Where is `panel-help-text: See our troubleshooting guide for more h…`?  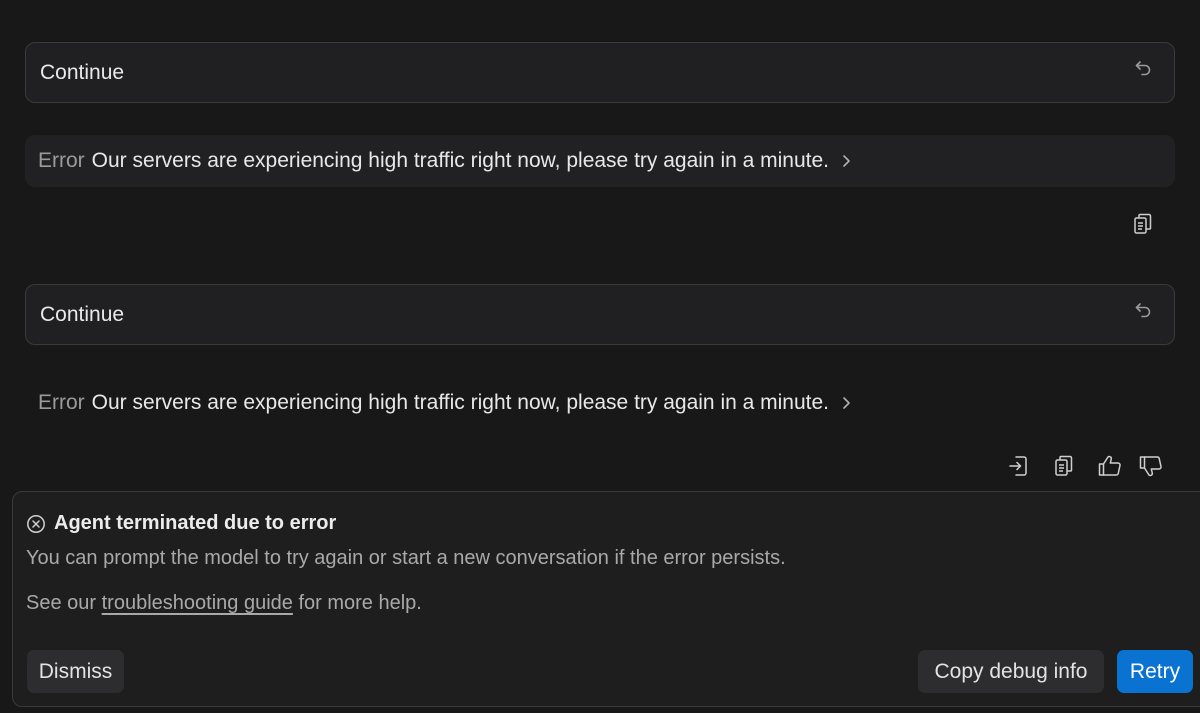
panel-help-text: See our troubleshooting guide for more h… is located at coordinates (224, 603).